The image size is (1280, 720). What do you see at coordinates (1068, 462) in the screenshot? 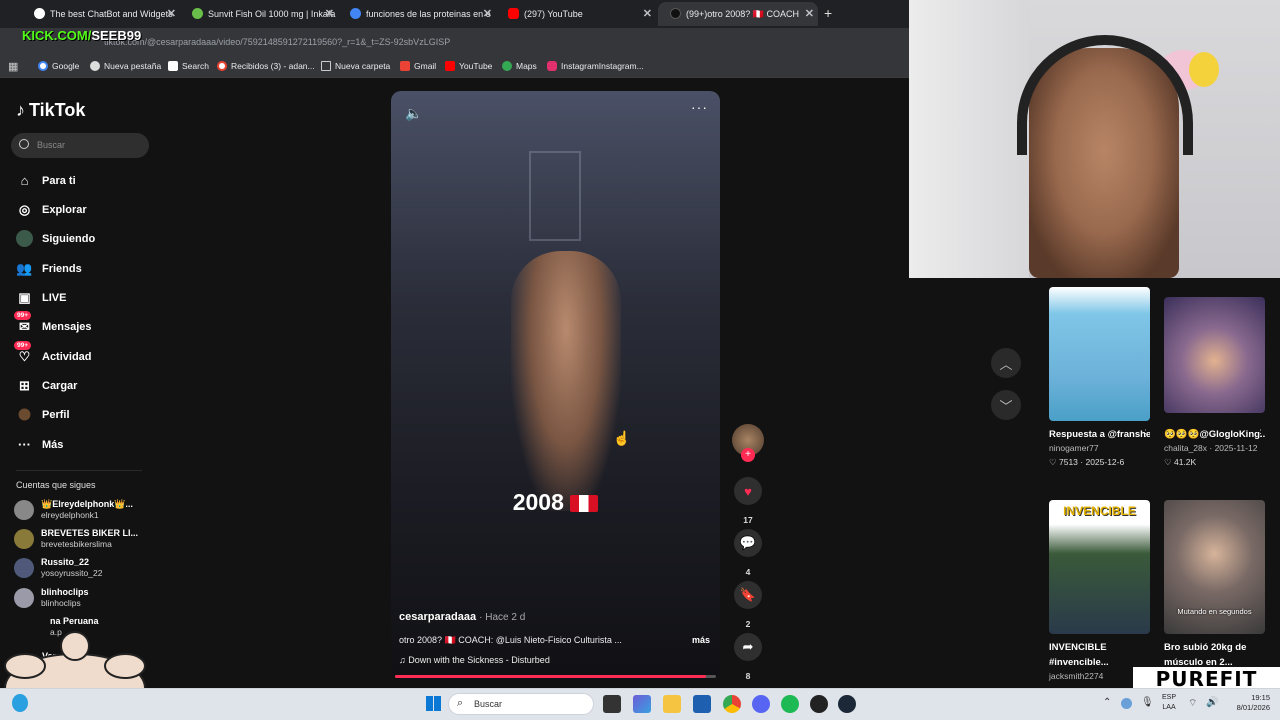
I see `card-likes: 7513` at bounding box center [1068, 462].